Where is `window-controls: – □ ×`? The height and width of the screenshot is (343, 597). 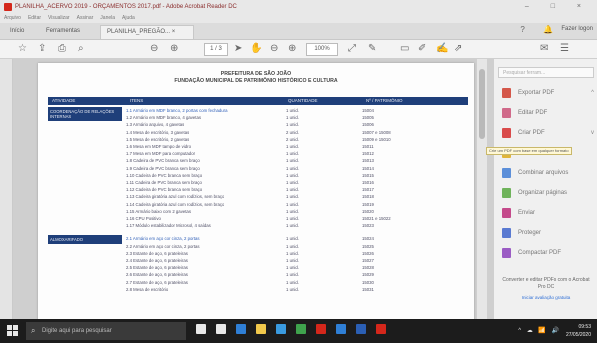
window-controls: – □ × is located at coordinates (558, 7).